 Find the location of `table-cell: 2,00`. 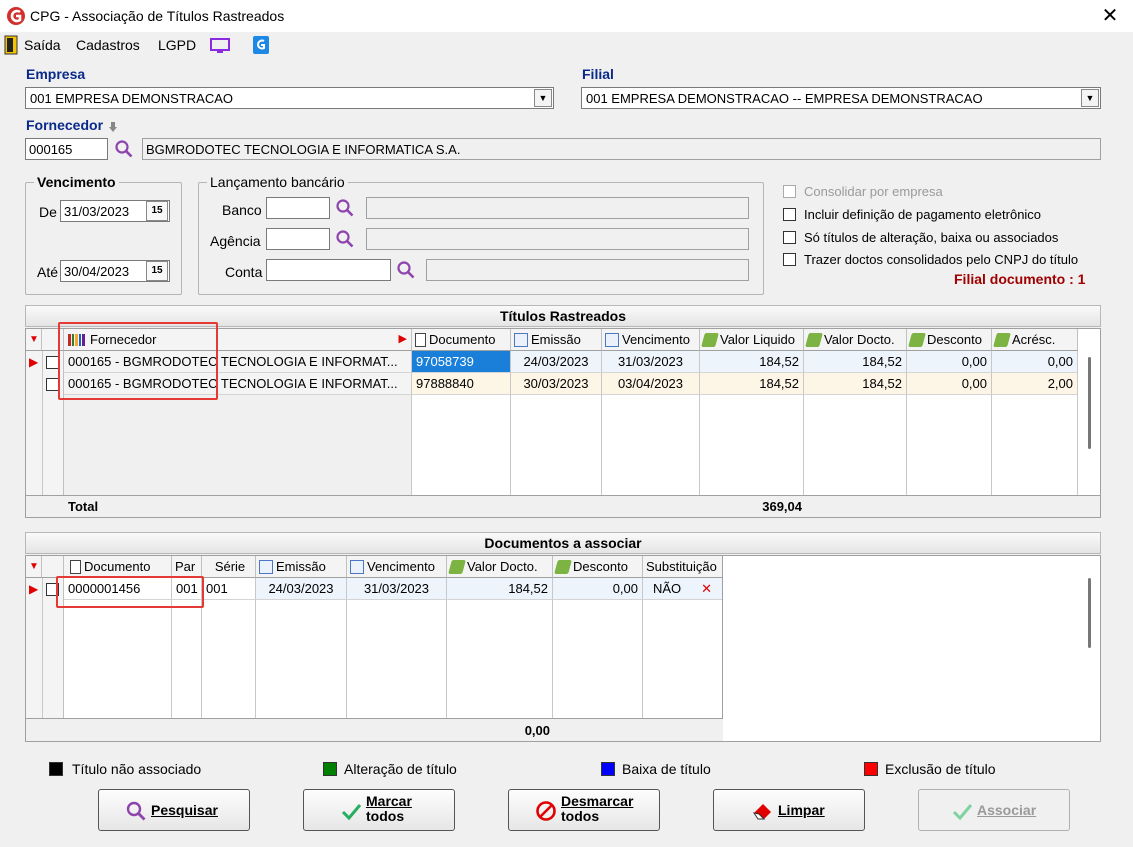

table-cell: 2,00 is located at coordinates (1035, 384).